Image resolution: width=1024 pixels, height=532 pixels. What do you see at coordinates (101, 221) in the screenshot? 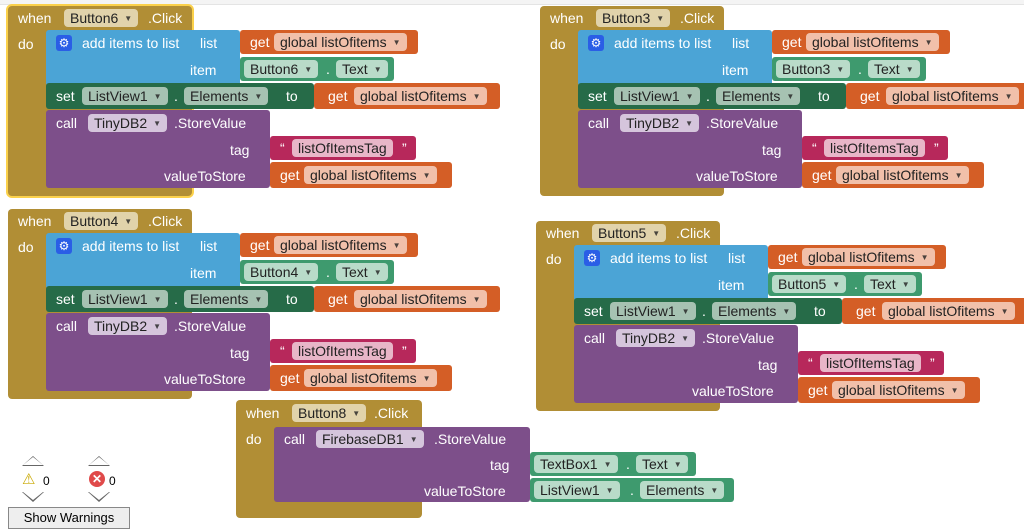
I see `button4-dropdown: Button4 ▼` at bounding box center [101, 221].